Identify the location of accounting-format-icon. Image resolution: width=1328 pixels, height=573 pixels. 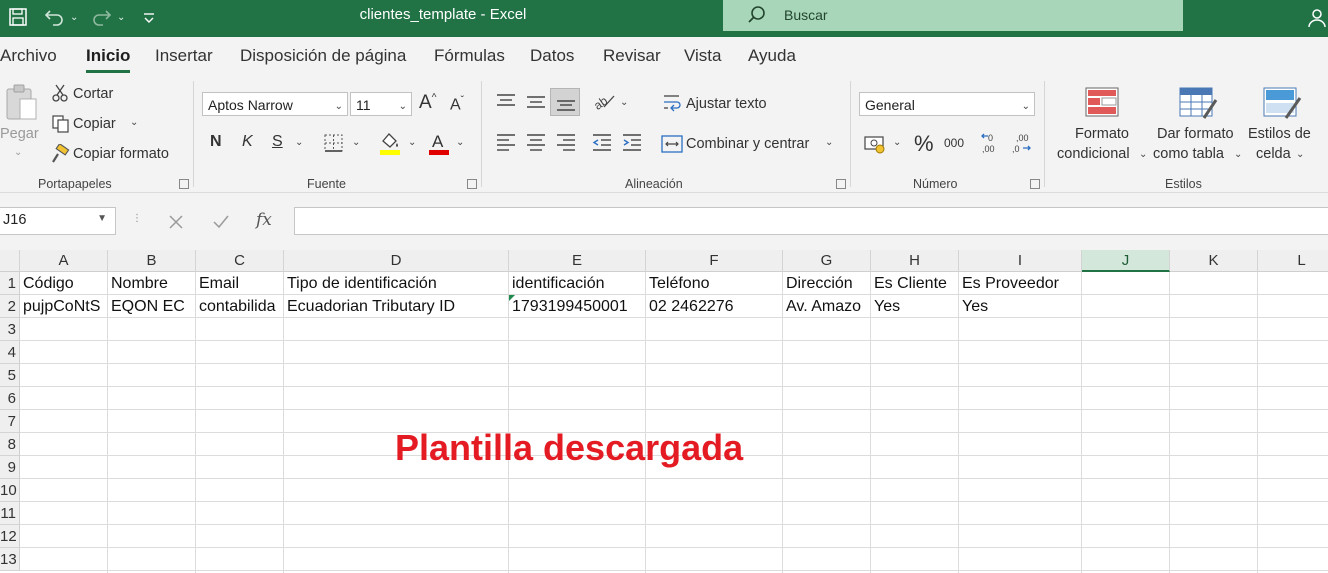
(876, 144).